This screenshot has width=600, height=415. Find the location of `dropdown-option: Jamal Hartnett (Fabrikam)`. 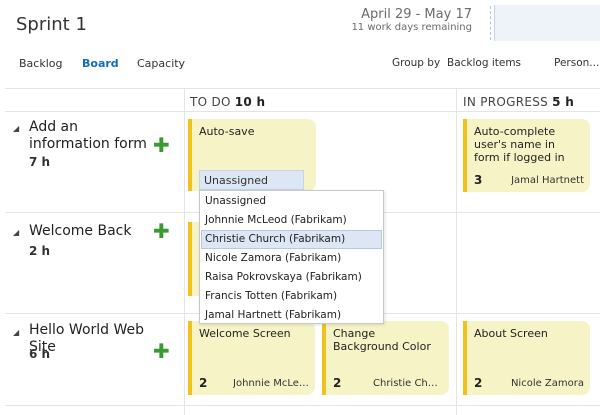

dropdown-option: Jamal Hartnett (Fabrikam) is located at coordinates (291, 315).